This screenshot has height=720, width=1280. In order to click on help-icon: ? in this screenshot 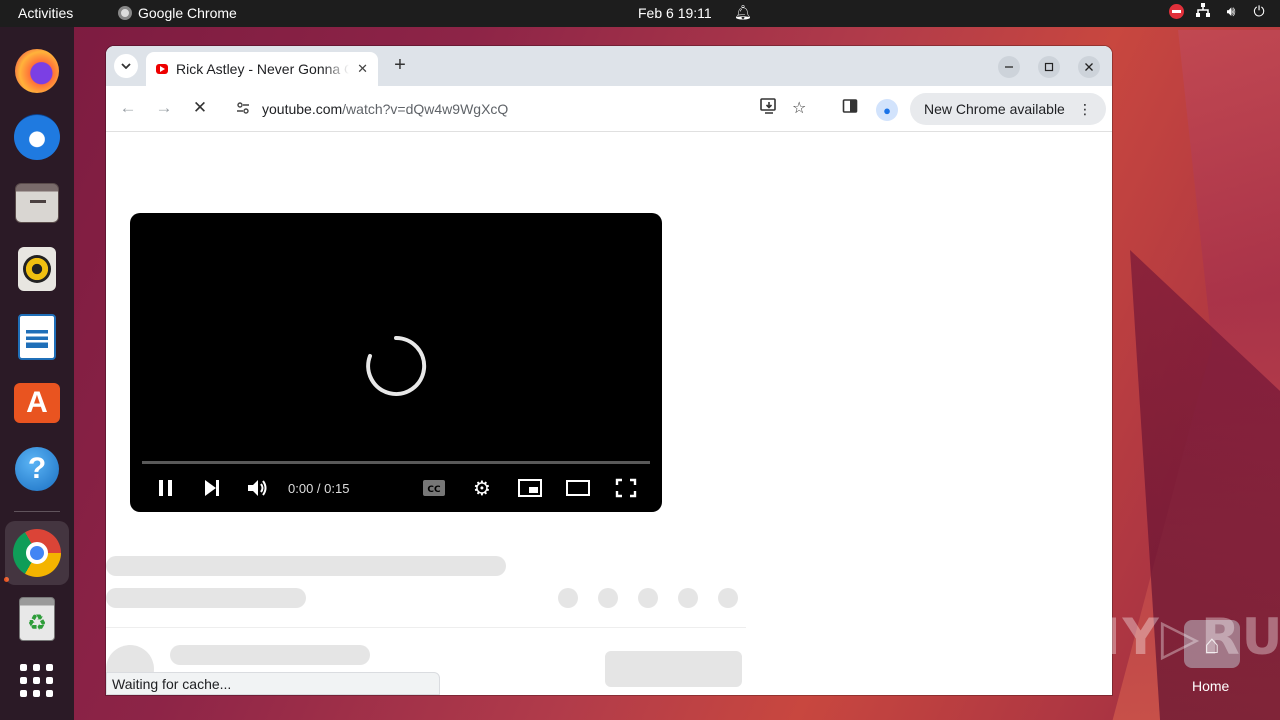, I will do `click(37, 469)`.